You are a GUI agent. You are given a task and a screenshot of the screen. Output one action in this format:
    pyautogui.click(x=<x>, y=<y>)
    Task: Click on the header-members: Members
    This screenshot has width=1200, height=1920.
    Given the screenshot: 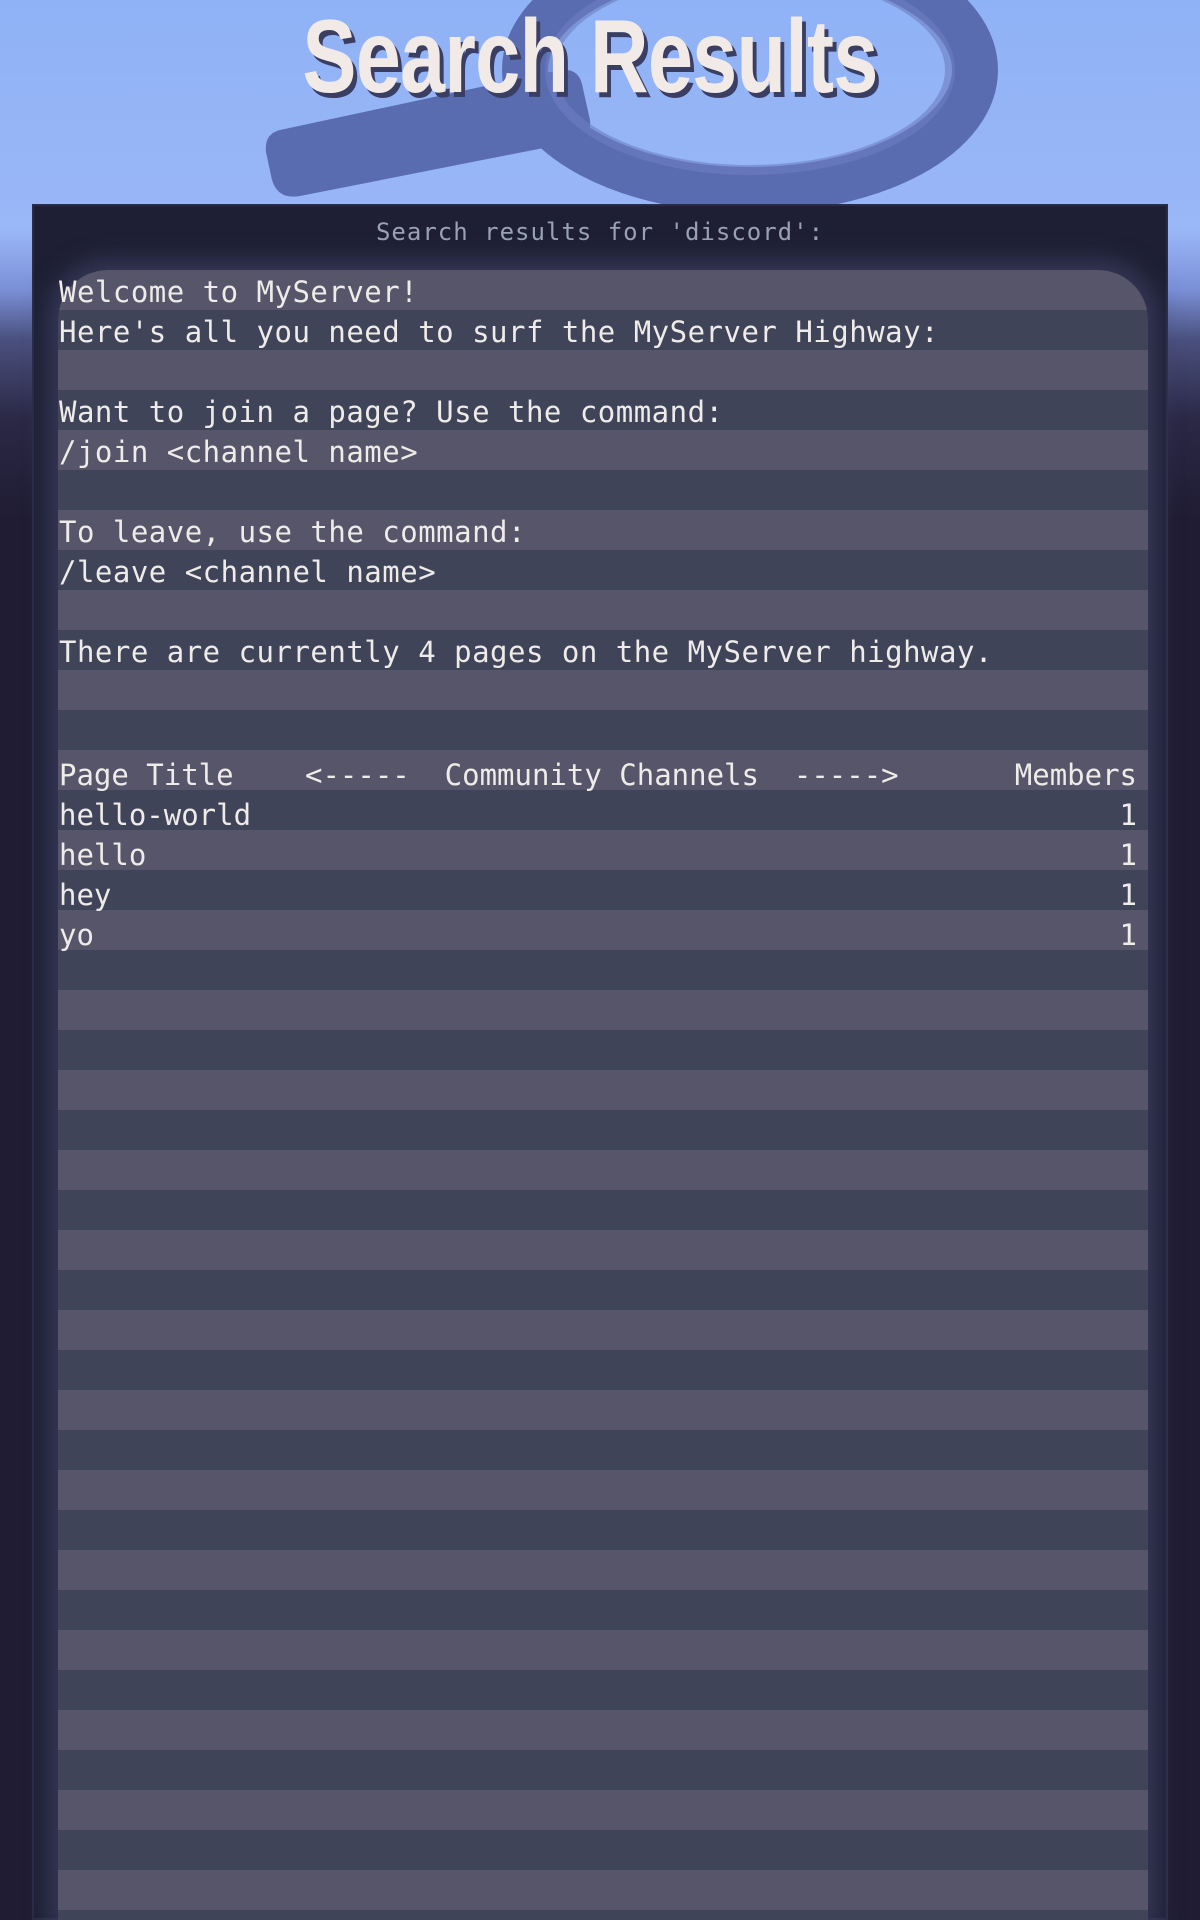 What is the action you would take?
    pyautogui.click(x=1075, y=775)
    